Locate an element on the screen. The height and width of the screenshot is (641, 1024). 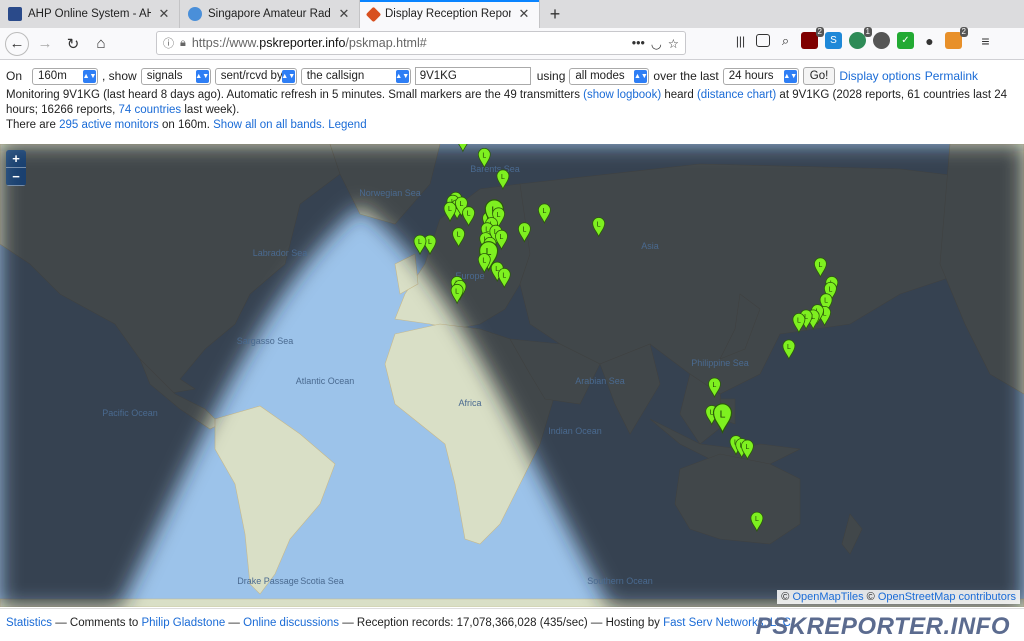
direction-select: sent/rcvd by ▲▼ is located at coordinates (255, 76).